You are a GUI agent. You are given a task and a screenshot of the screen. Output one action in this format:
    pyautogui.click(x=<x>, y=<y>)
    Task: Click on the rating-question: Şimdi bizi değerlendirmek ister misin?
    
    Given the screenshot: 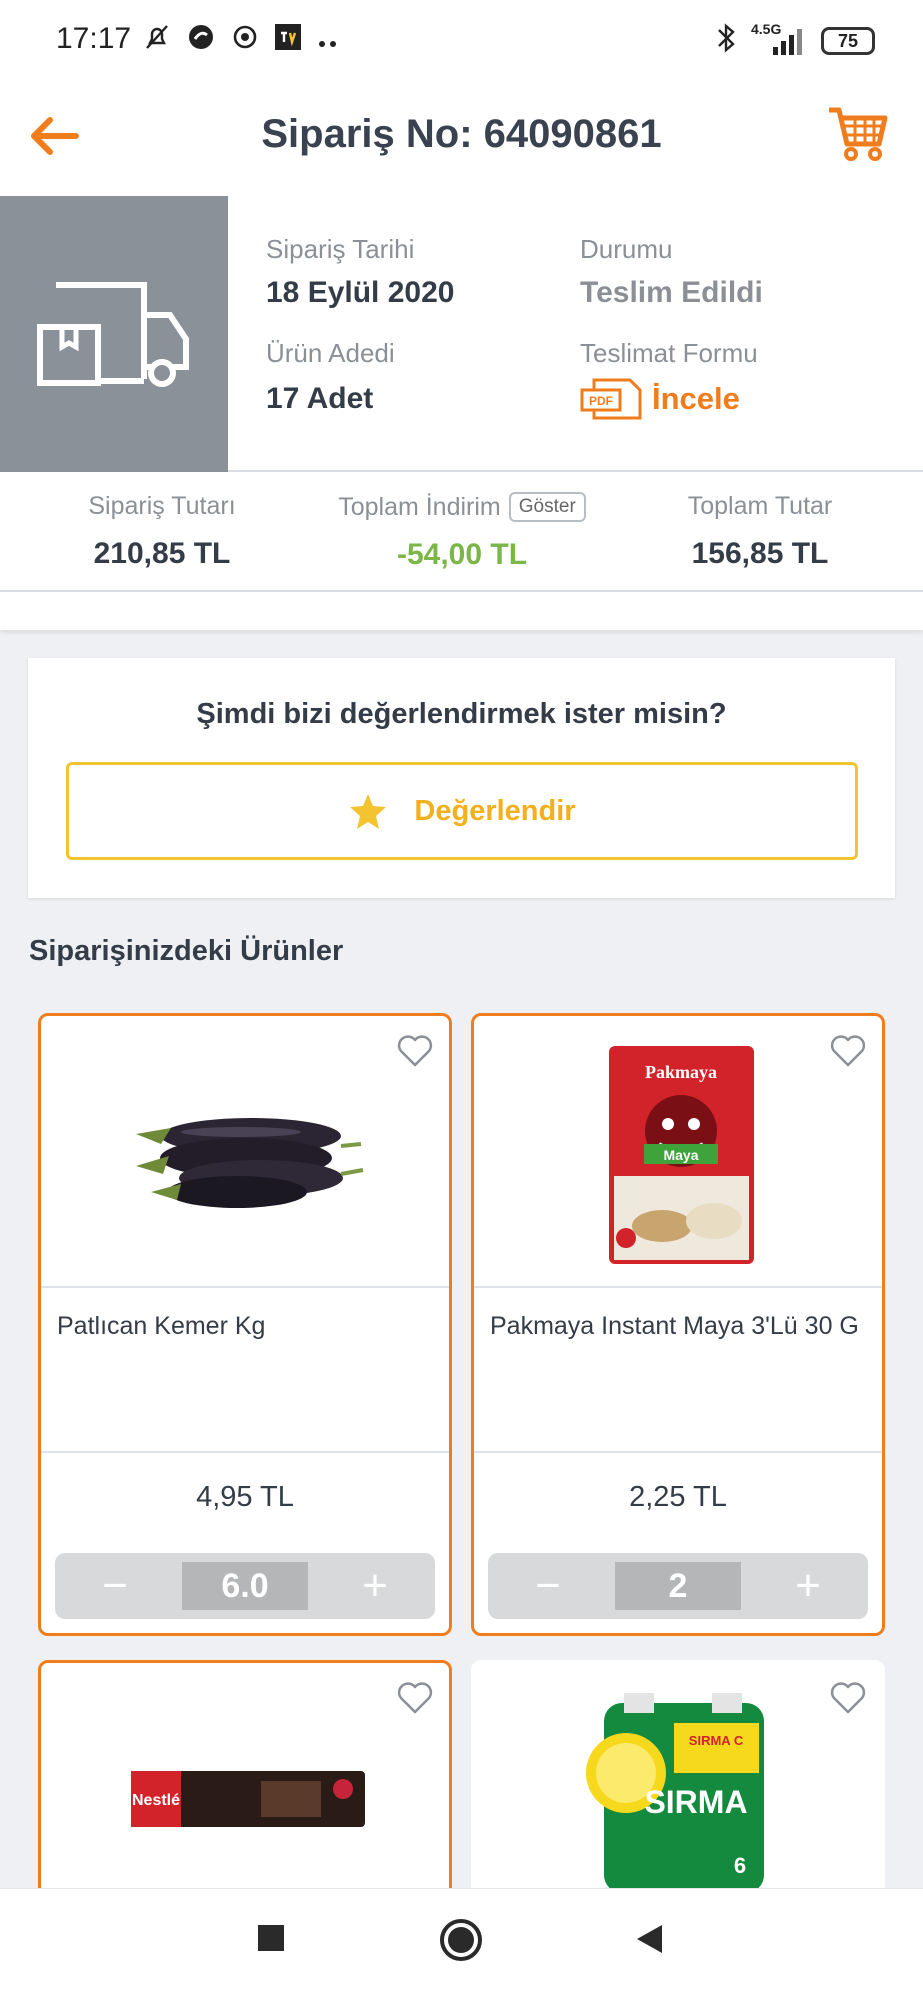 What is the action you would take?
    pyautogui.click(x=461, y=714)
    